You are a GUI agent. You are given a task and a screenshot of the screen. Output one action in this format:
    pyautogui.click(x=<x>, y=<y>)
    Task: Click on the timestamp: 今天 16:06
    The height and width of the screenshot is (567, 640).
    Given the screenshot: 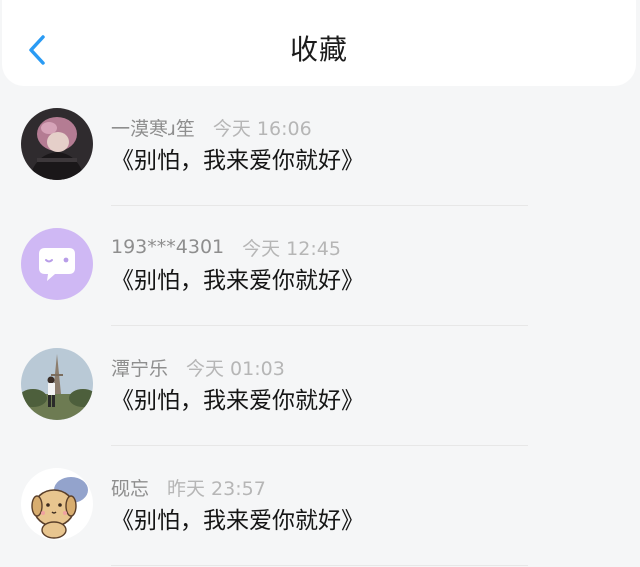 What is the action you would take?
    pyautogui.click(x=262, y=128)
    